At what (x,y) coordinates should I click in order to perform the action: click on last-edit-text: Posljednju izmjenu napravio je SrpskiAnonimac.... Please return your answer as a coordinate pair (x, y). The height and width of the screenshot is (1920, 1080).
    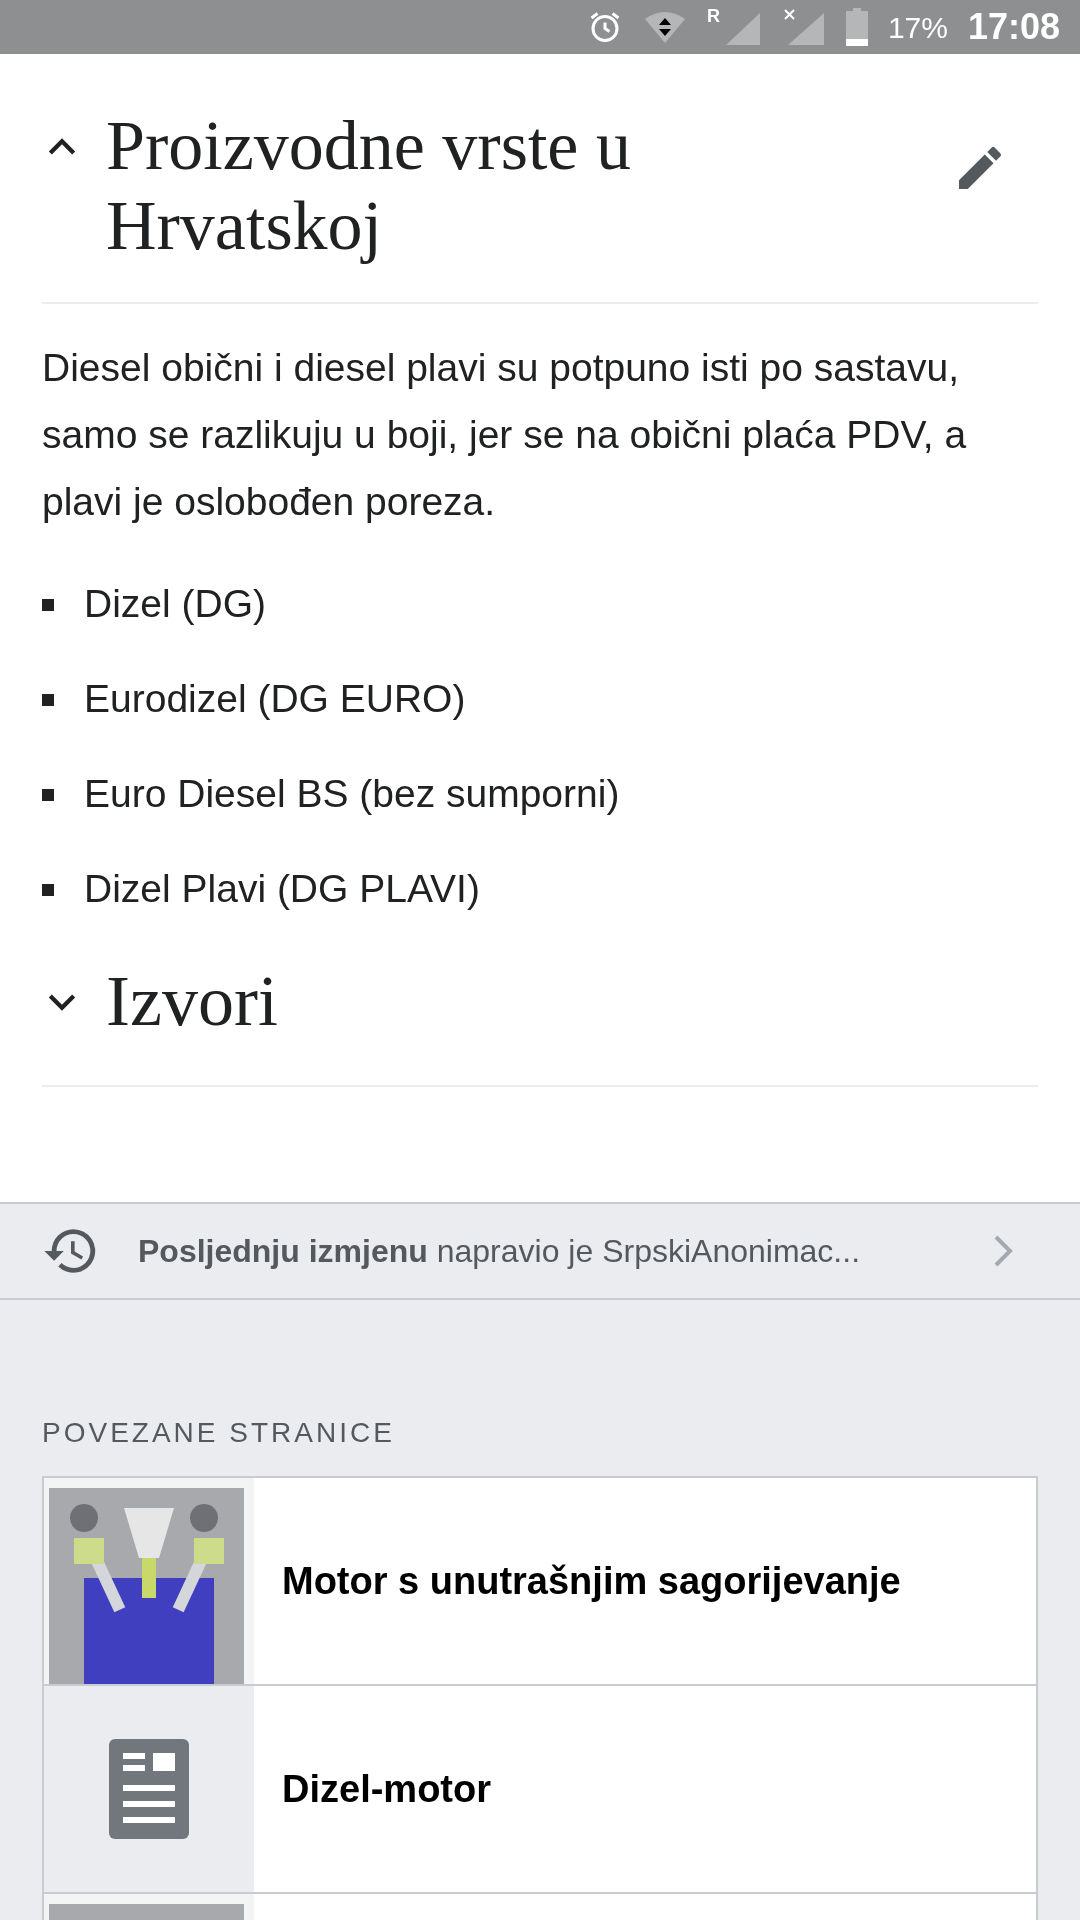
    Looking at the image, I should click on (499, 1251).